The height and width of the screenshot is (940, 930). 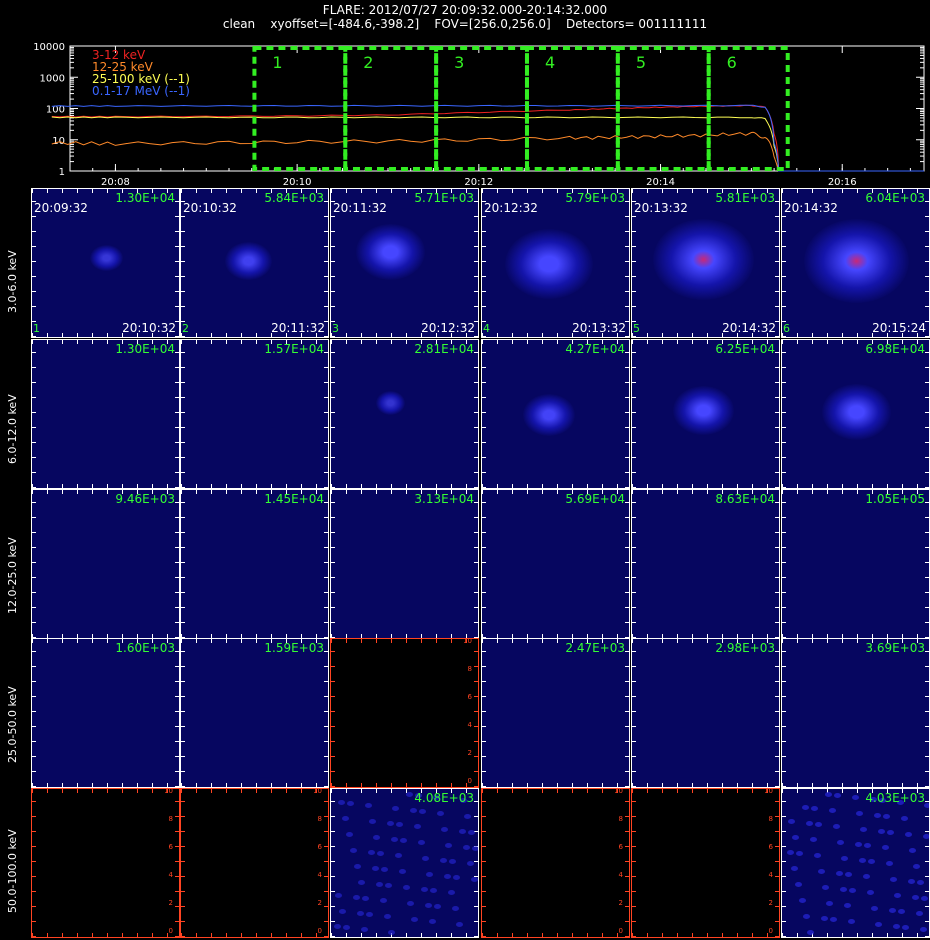 What do you see at coordinates (168, 791) in the screenshot?
I see `empty-axis-tick-label: 10` at bounding box center [168, 791].